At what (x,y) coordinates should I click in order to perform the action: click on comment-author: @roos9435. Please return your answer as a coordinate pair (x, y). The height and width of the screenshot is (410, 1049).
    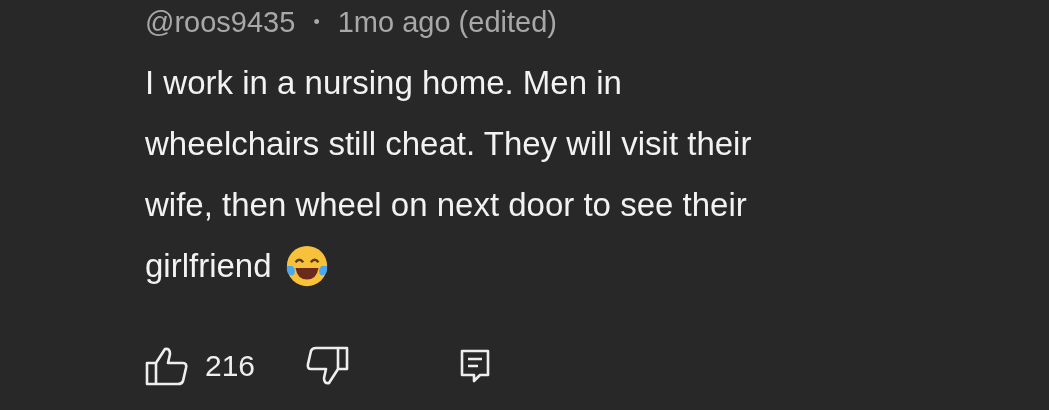
    Looking at the image, I should click on (220, 22).